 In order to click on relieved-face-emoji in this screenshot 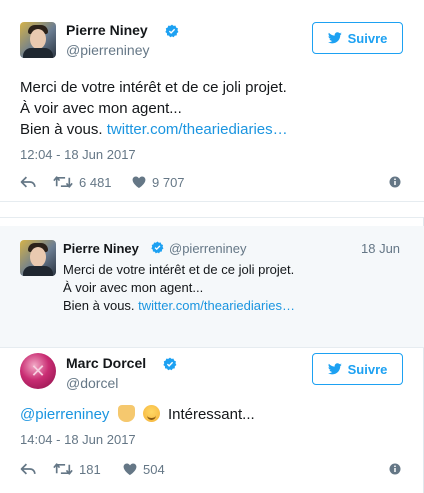, I will do `click(151, 413)`.